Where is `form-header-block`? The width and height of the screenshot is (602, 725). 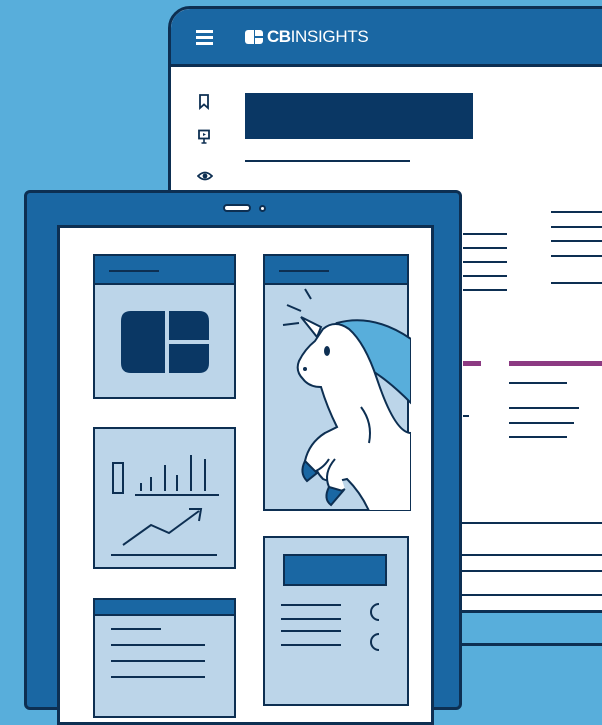
form-header-block is located at coordinates (335, 570).